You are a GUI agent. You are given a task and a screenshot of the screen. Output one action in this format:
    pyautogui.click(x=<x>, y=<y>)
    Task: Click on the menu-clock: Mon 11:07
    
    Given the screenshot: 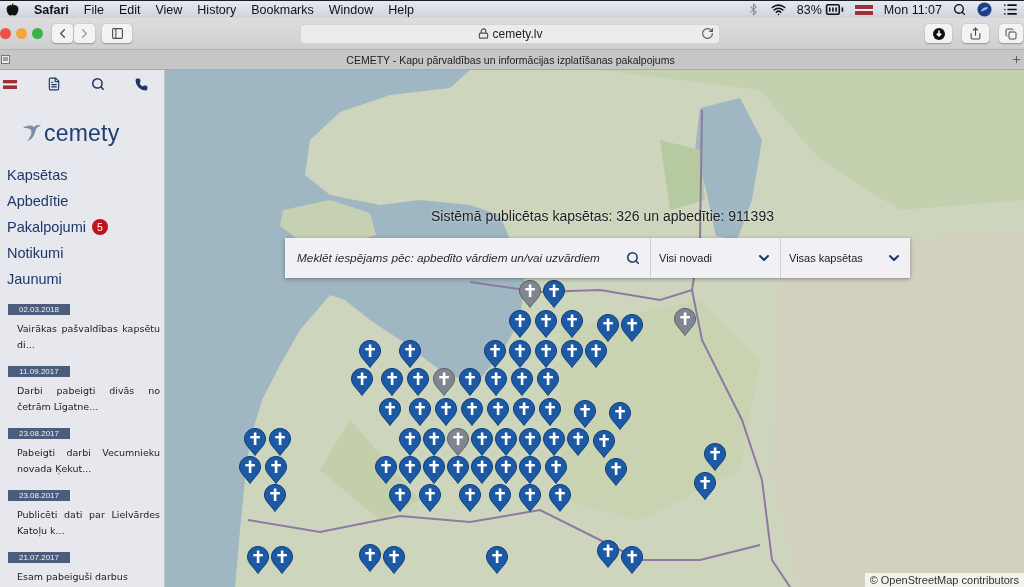 What is the action you would take?
    pyautogui.click(x=912, y=9)
    